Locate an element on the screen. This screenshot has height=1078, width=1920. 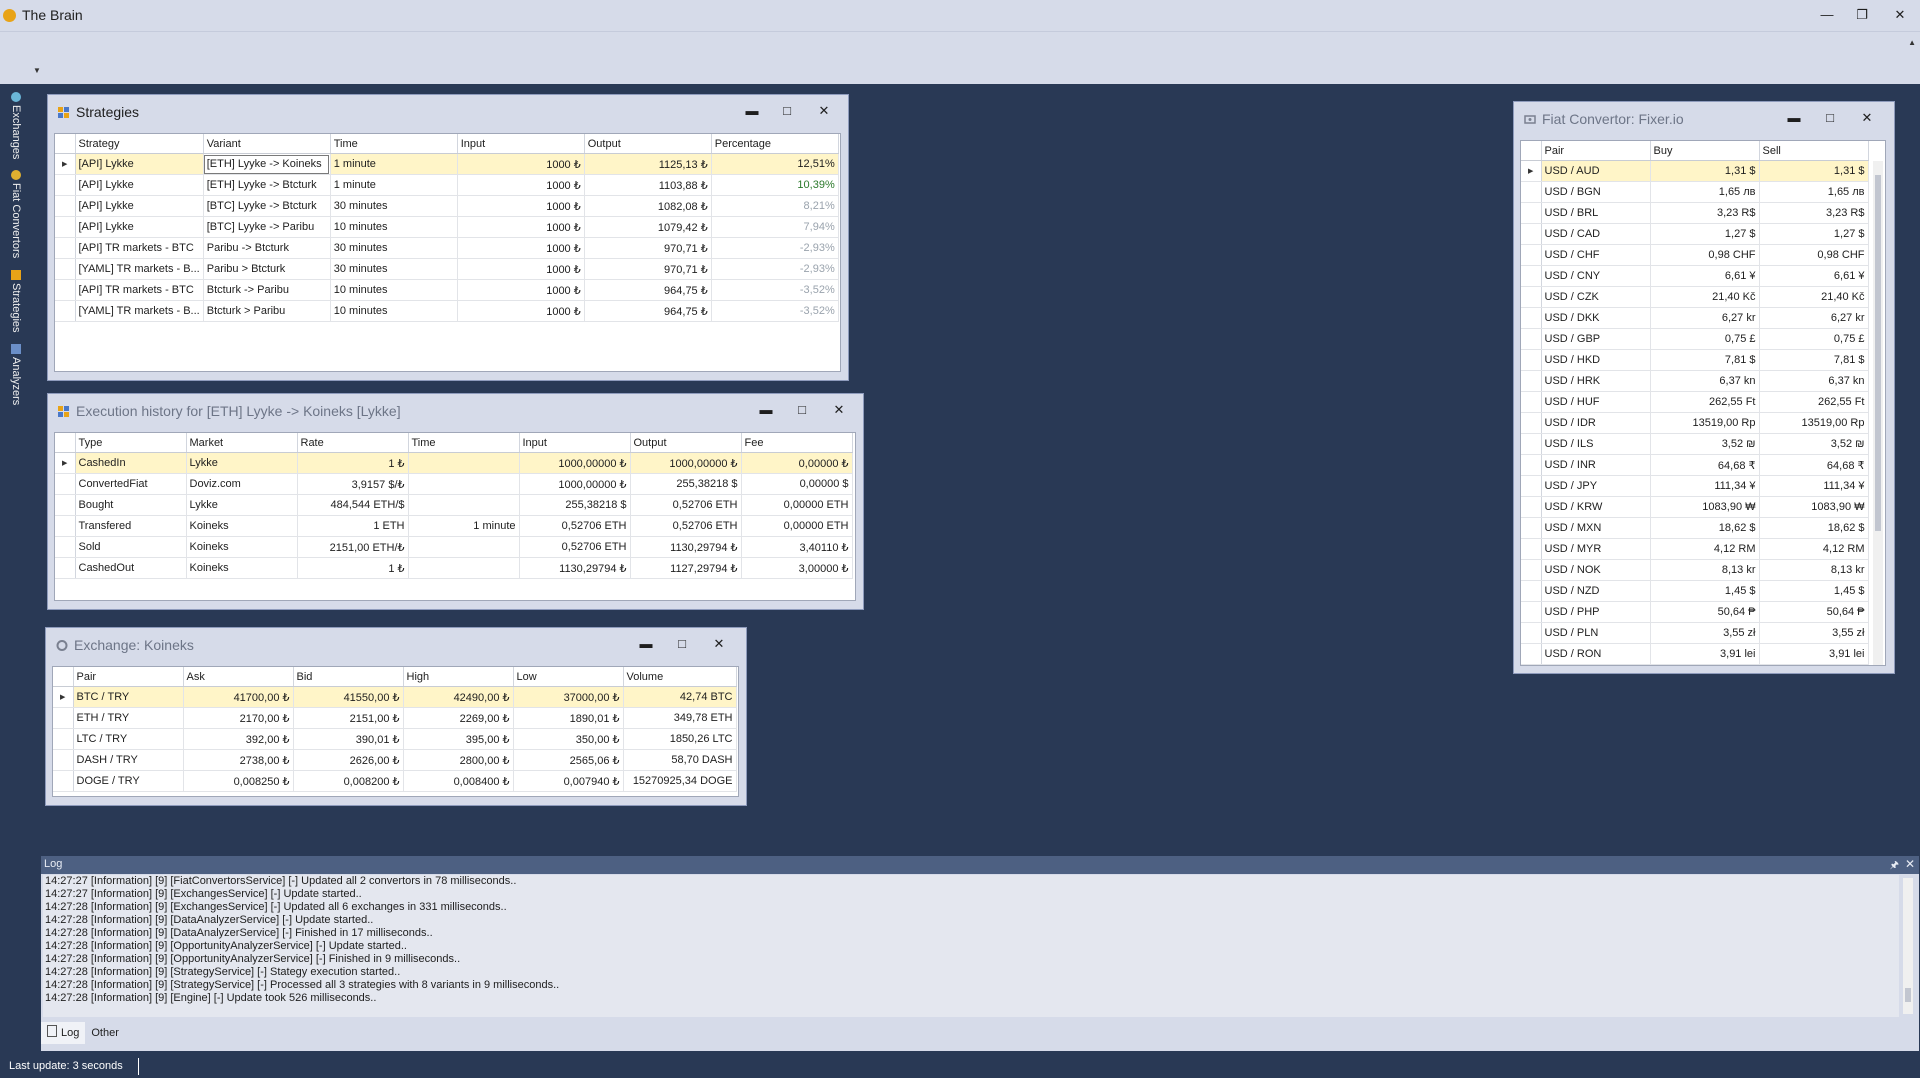
exchange-maximize-button: □ is located at coordinates (682, 644).